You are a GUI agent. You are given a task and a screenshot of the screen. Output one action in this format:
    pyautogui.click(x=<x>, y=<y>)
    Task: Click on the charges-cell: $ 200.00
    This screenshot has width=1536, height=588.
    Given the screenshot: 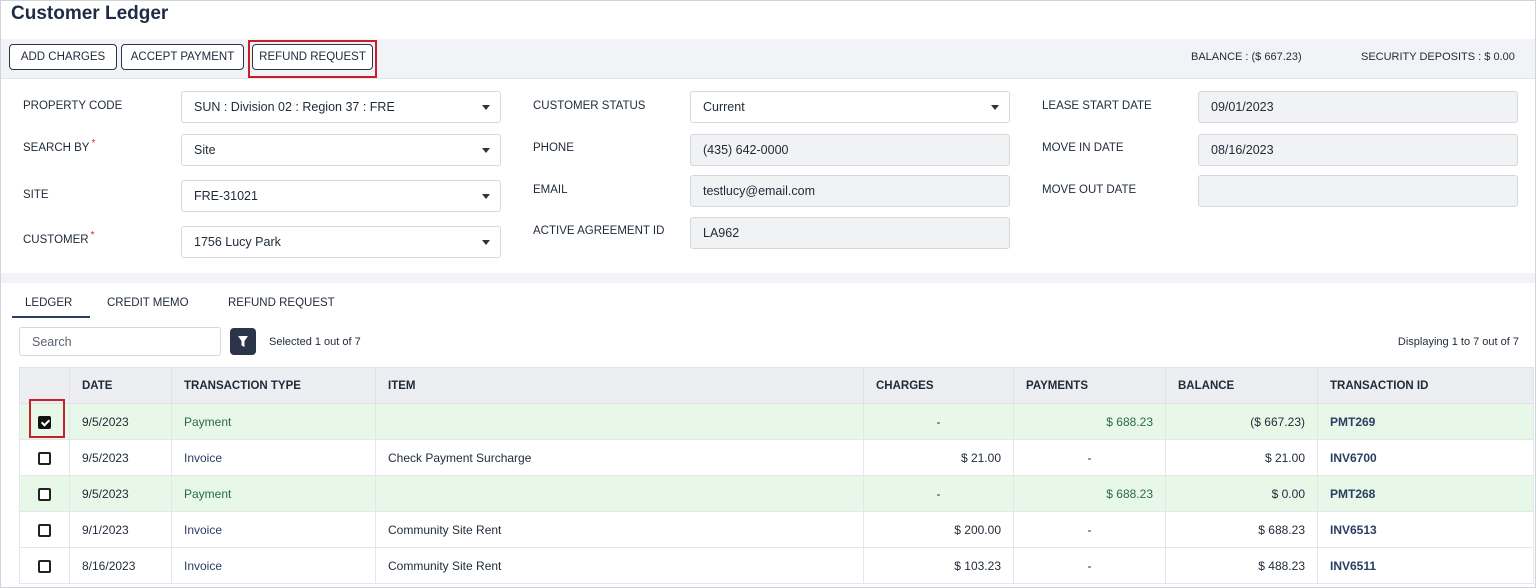 What is the action you would take?
    pyautogui.click(x=938, y=529)
    